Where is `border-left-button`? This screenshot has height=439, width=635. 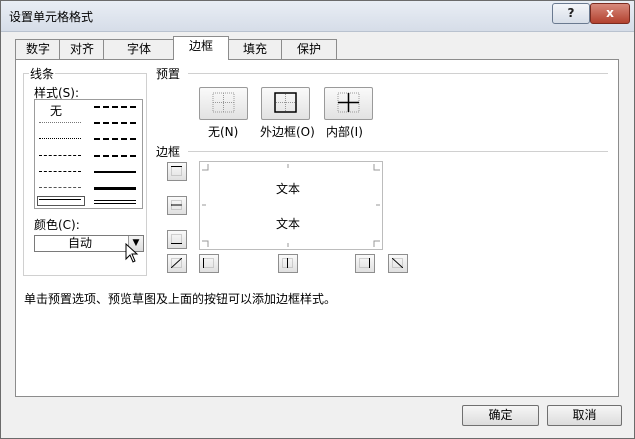 border-left-button is located at coordinates (209, 263).